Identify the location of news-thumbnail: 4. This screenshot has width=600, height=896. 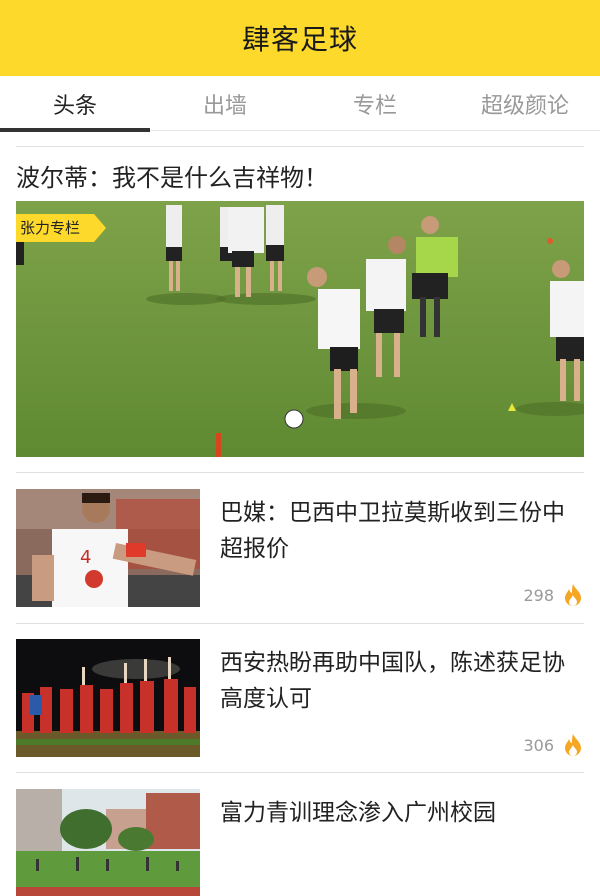
(108, 548).